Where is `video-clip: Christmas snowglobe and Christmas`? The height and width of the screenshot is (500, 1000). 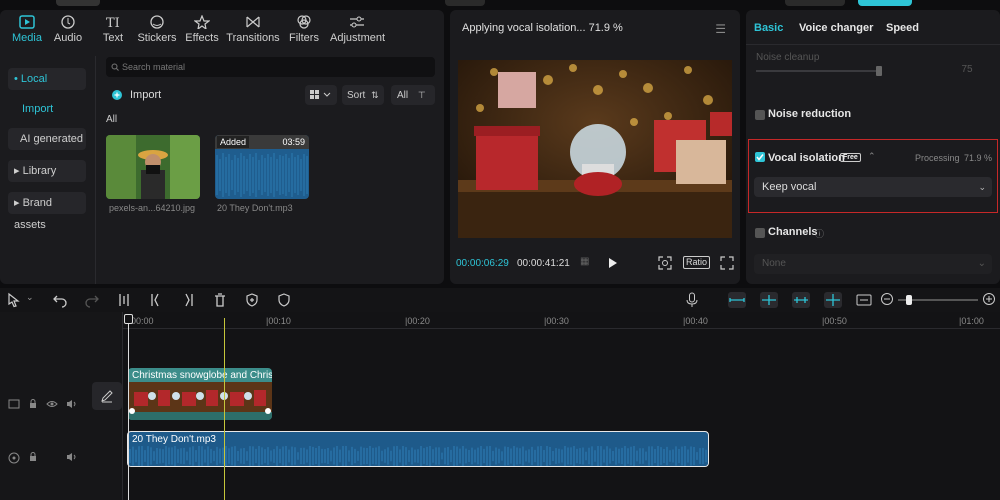 video-clip: Christmas snowglobe and Christmas is located at coordinates (200, 394).